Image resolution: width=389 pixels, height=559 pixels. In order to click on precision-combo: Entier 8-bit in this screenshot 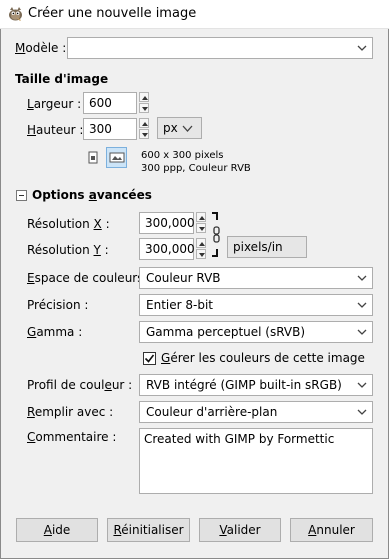, I will do `click(256, 305)`.